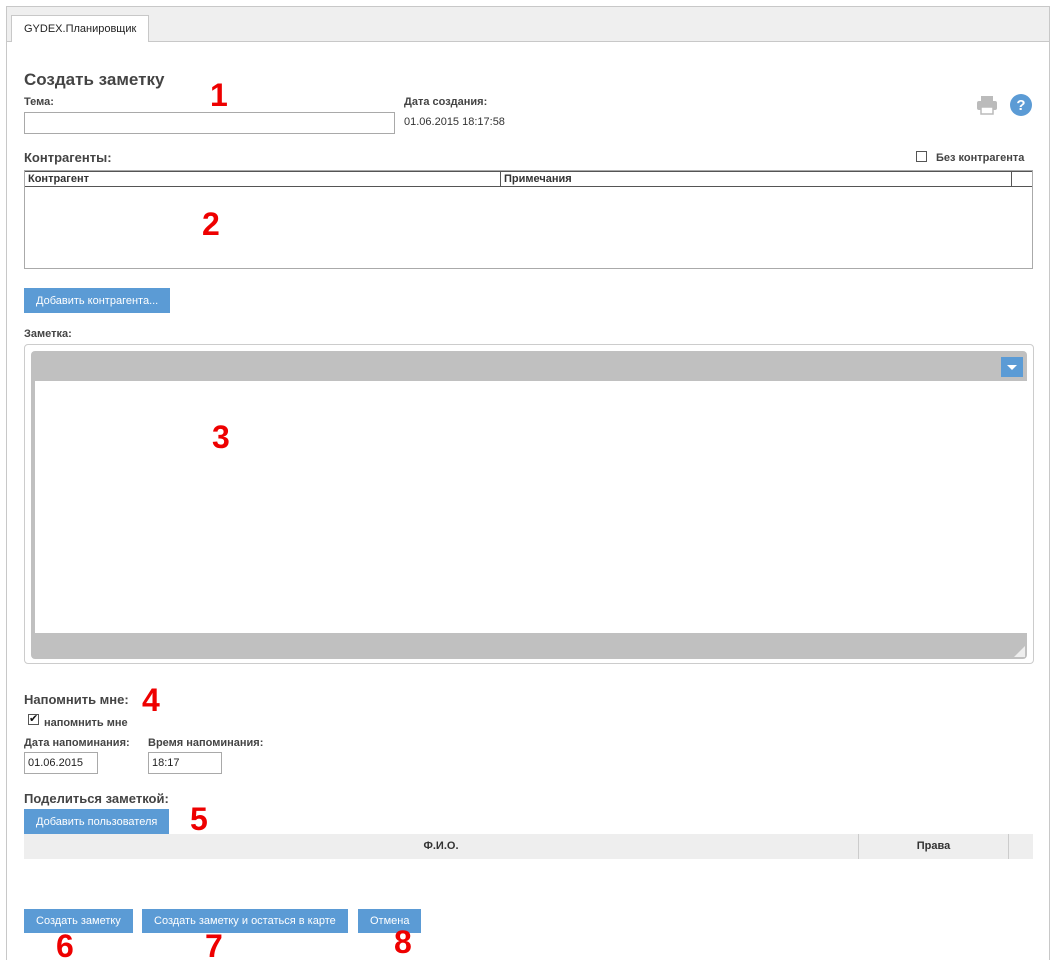 The height and width of the screenshot is (964, 1056). What do you see at coordinates (48, 334) in the screenshot?
I see `note-label: Заметка:` at bounding box center [48, 334].